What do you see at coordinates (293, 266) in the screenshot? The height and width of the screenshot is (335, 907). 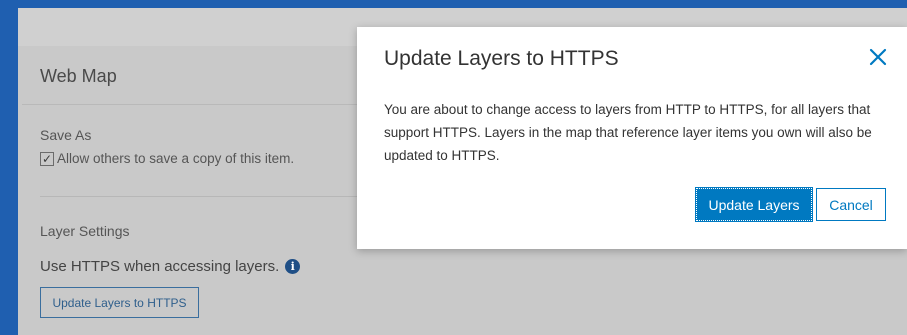 I see `info-icon: i` at bounding box center [293, 266].